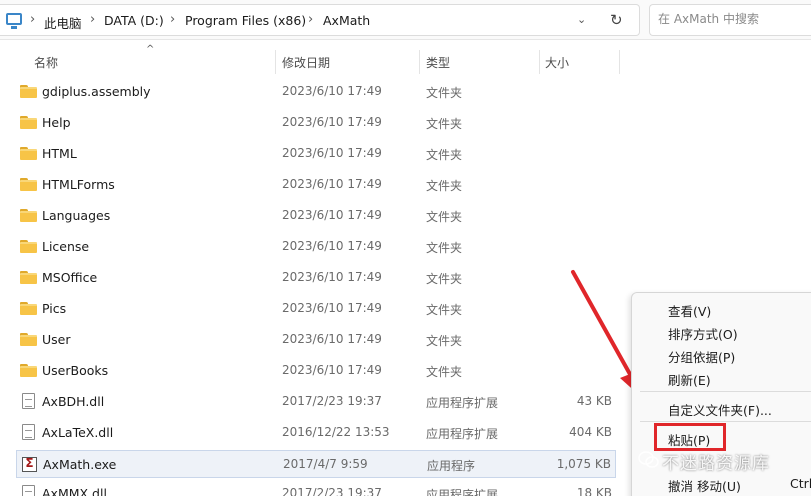 This screenshot has width=811, height=496. Describe the element at coordinates (63, 22) in the screenshot. I see `breadcrumb-this-pc: 此电脑` at that location.